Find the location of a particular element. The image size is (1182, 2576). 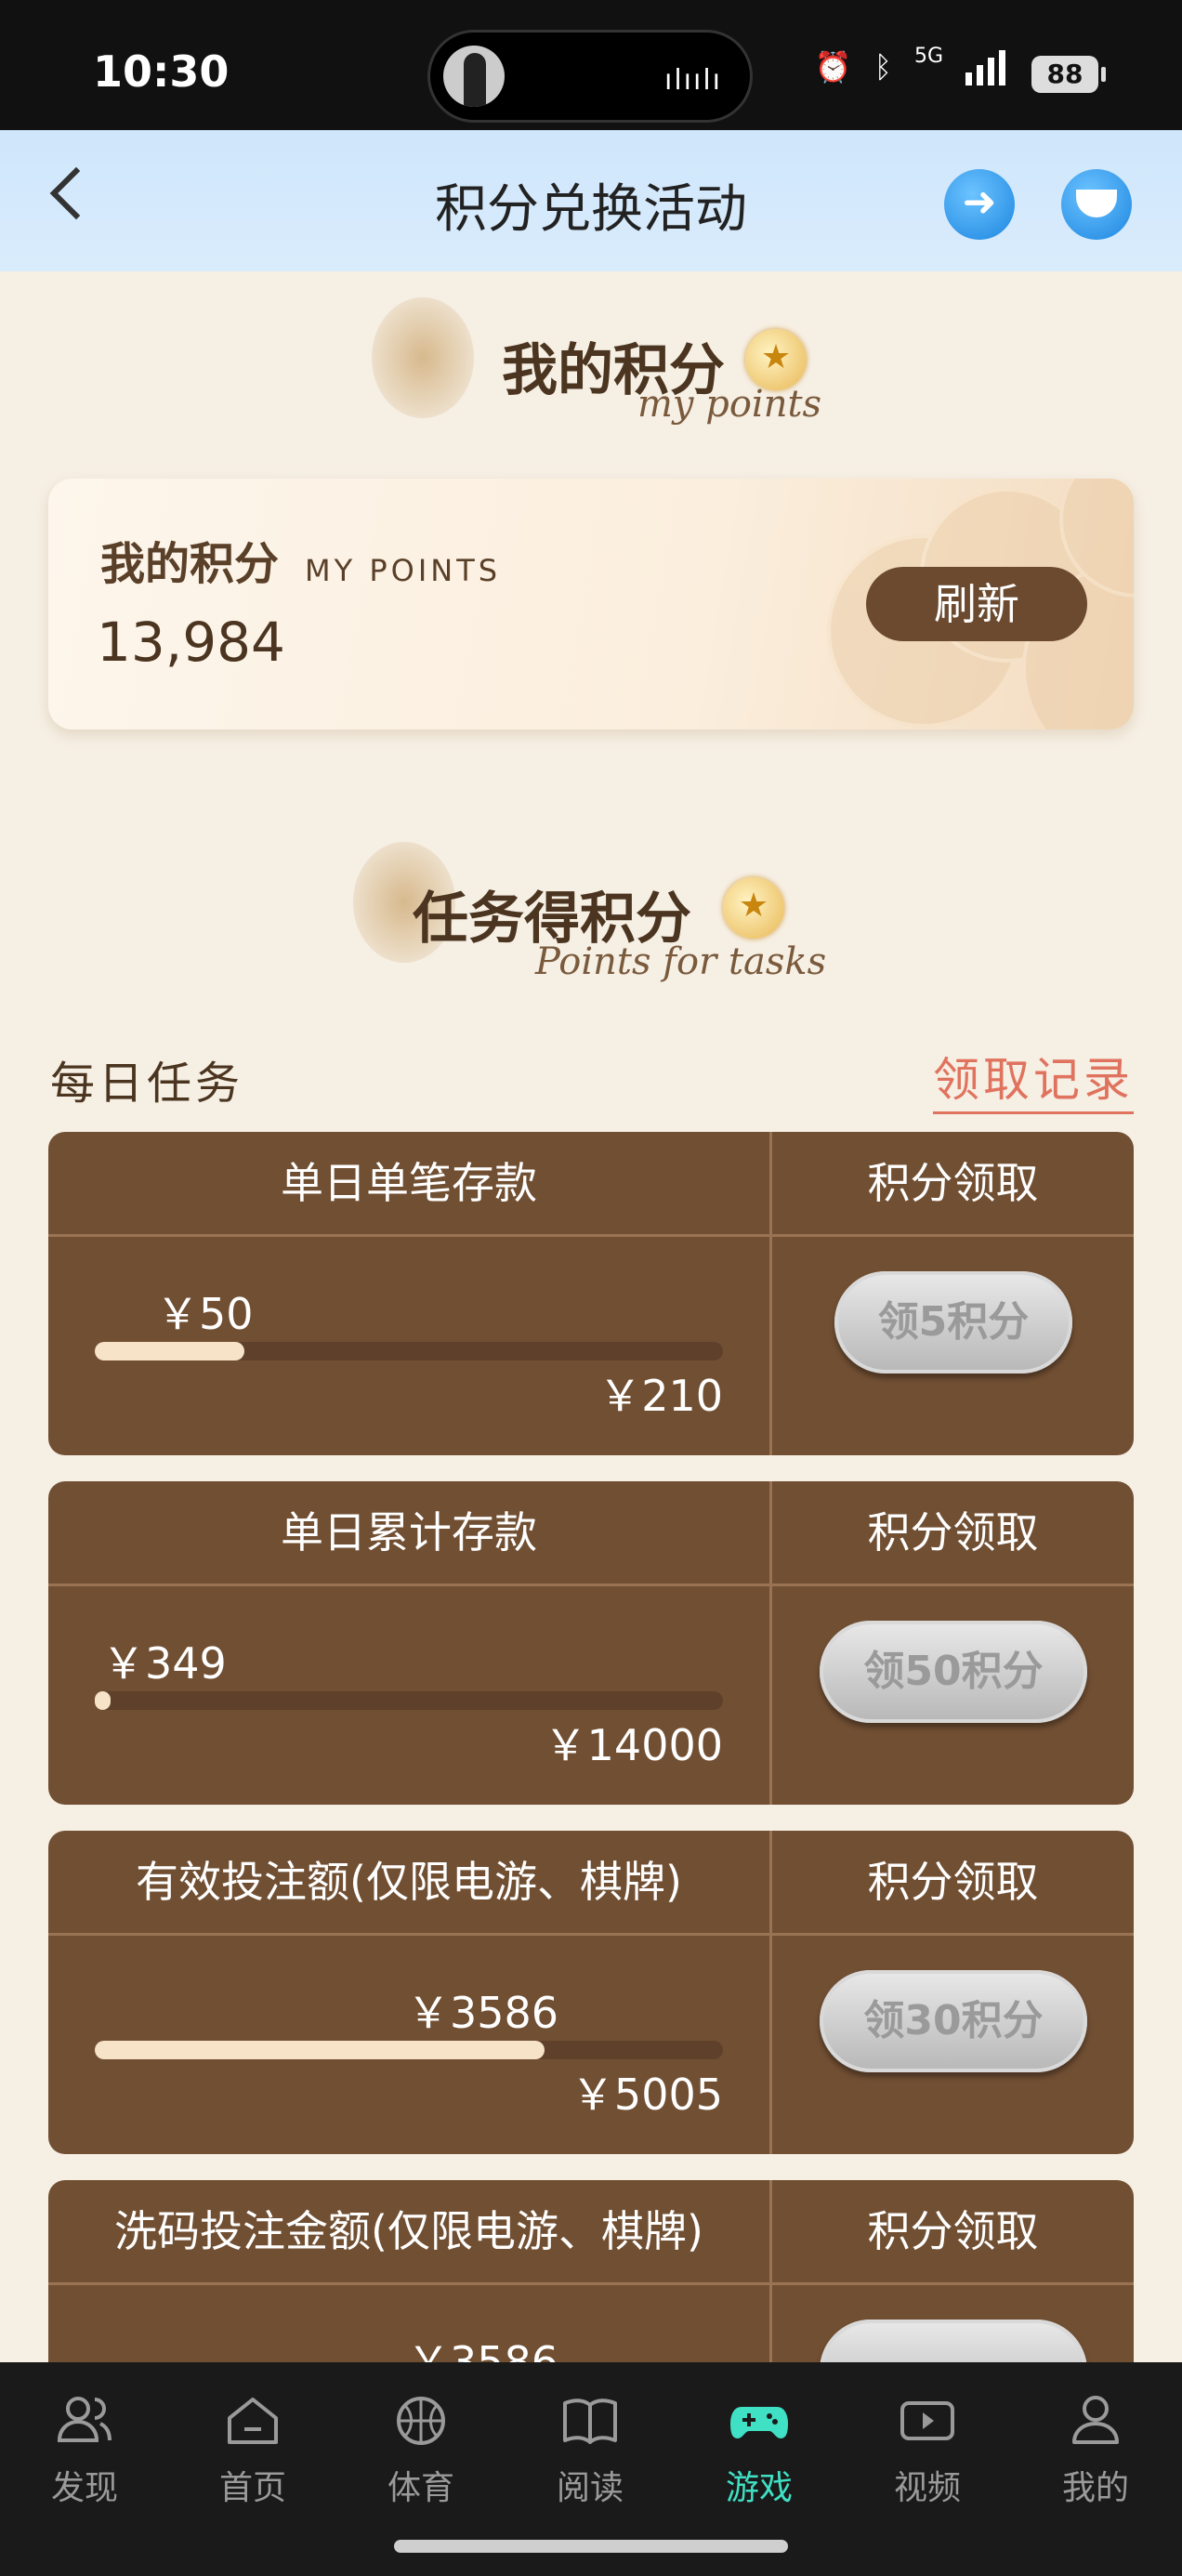

nav-item-home: 首页 is located at coordinates (252, 2446).